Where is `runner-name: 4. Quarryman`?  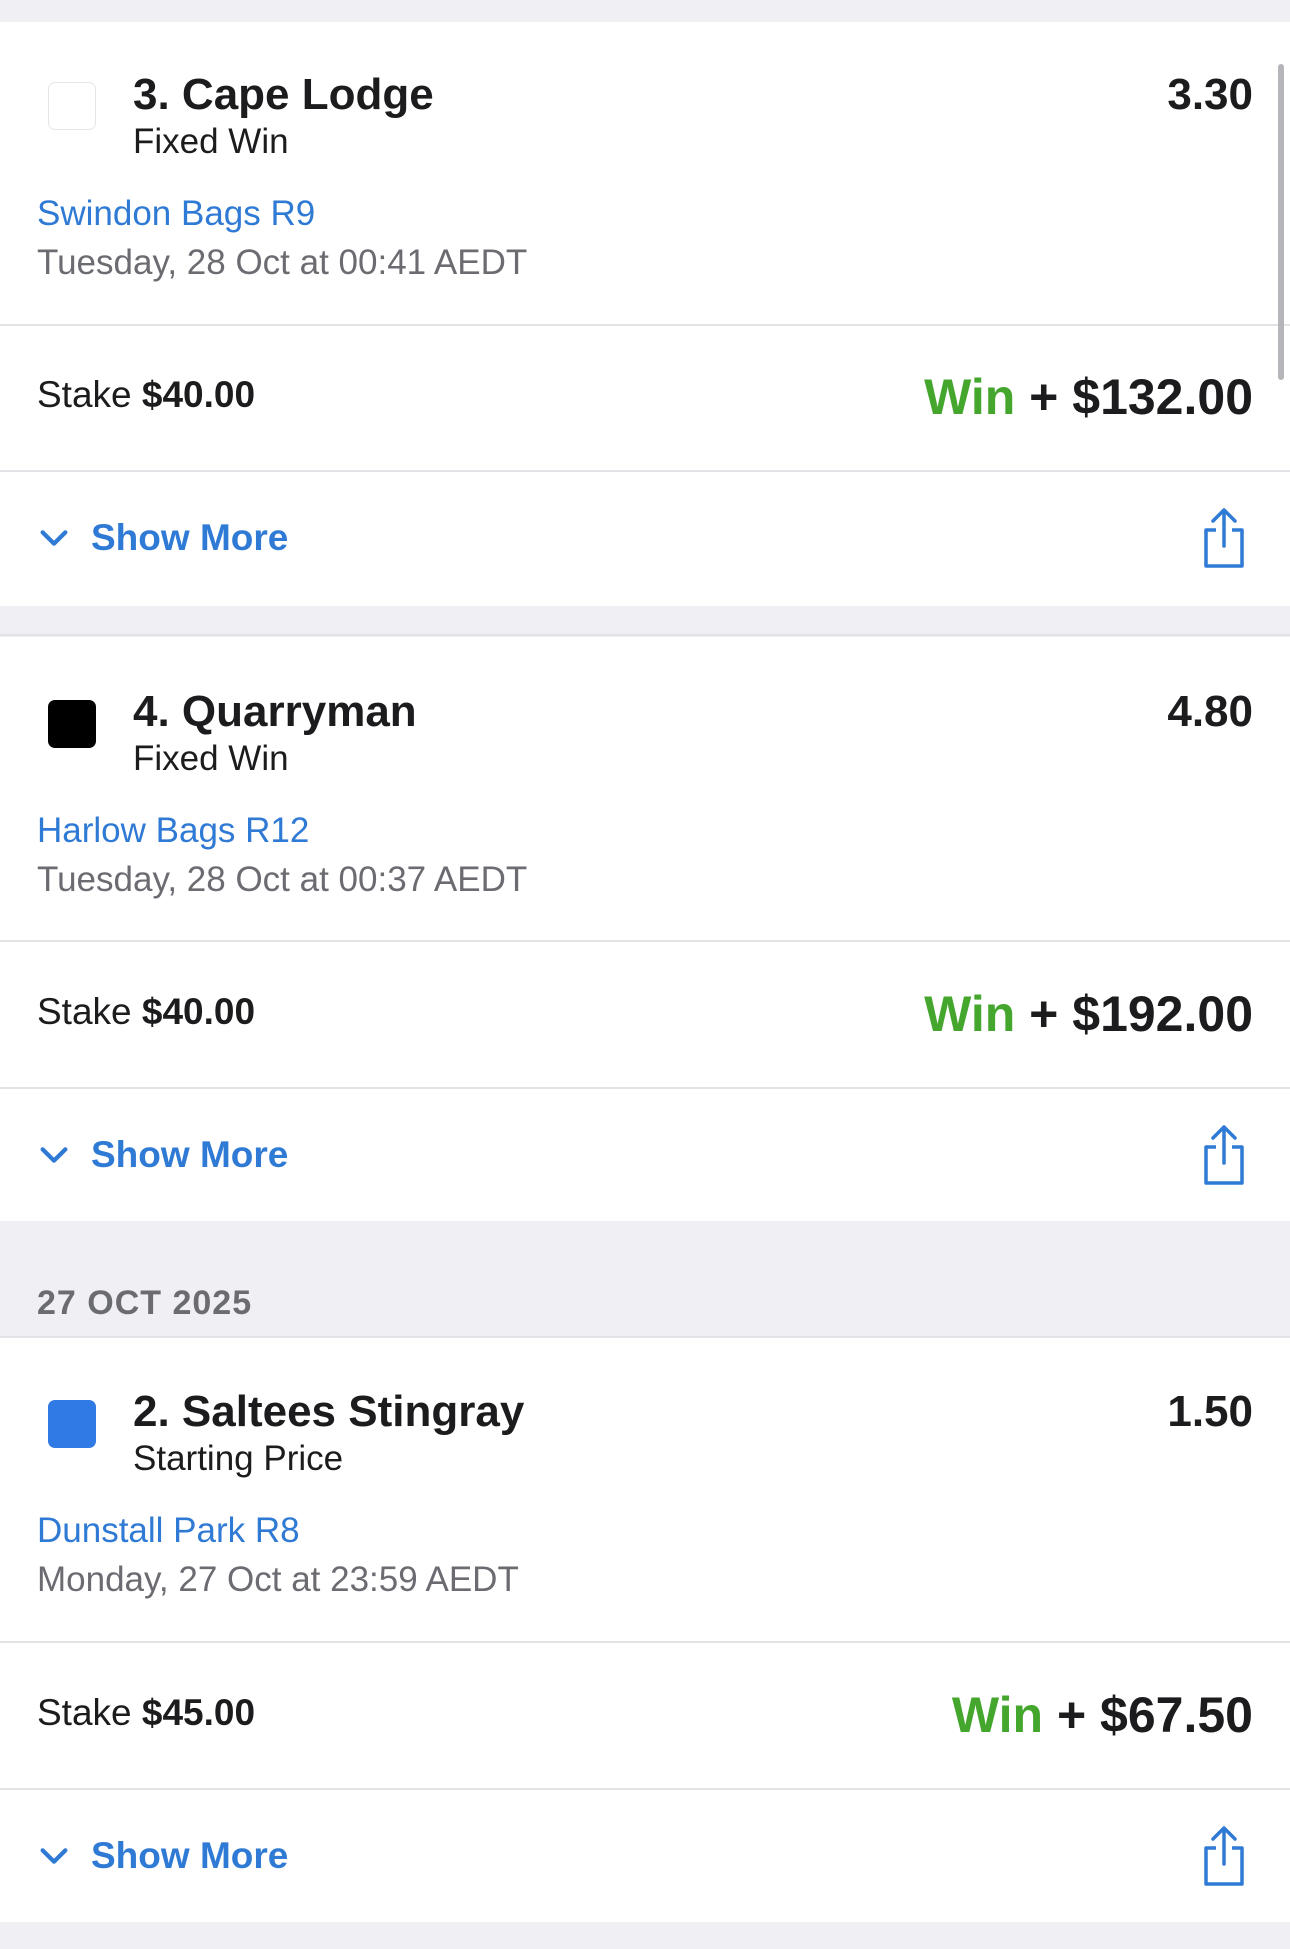
runner-name: 4. Quarryman is located at coordinates (275, 711).